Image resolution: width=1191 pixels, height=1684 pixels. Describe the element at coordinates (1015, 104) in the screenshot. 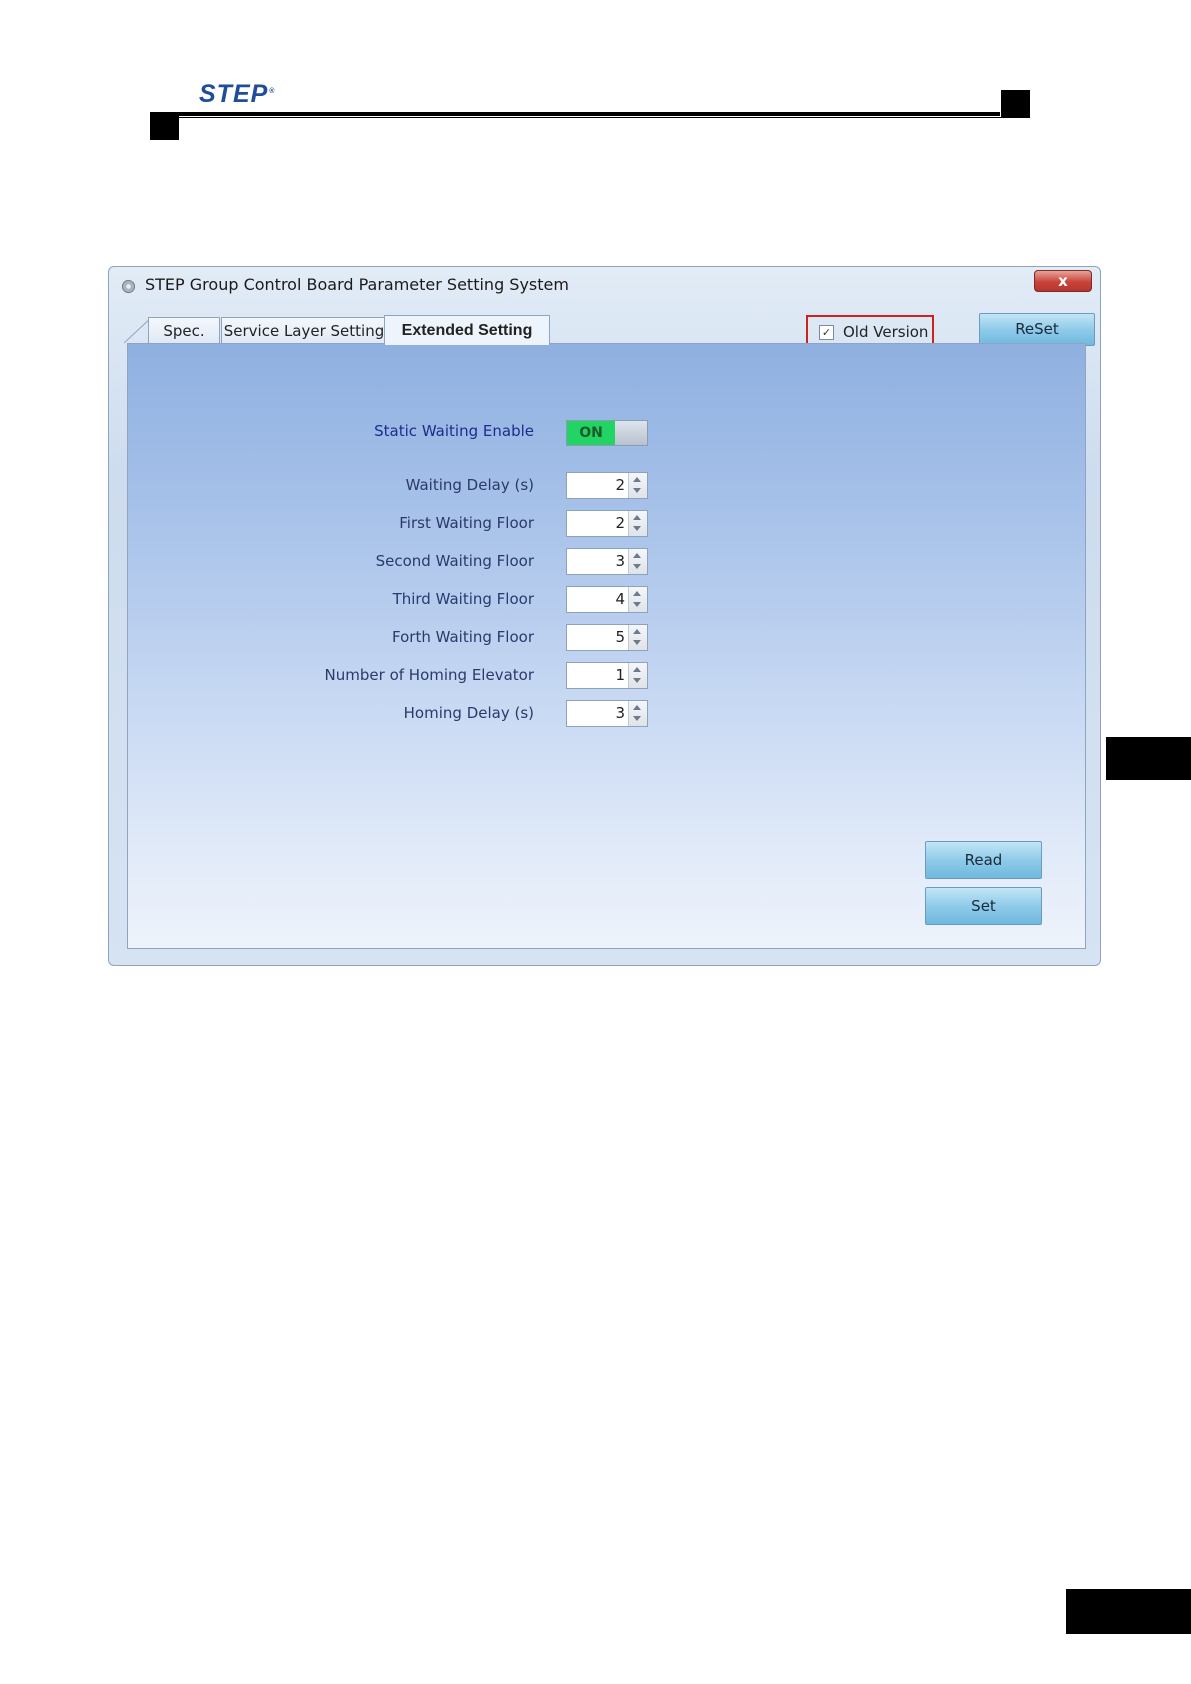

I see `header-corner-mark` at that location.